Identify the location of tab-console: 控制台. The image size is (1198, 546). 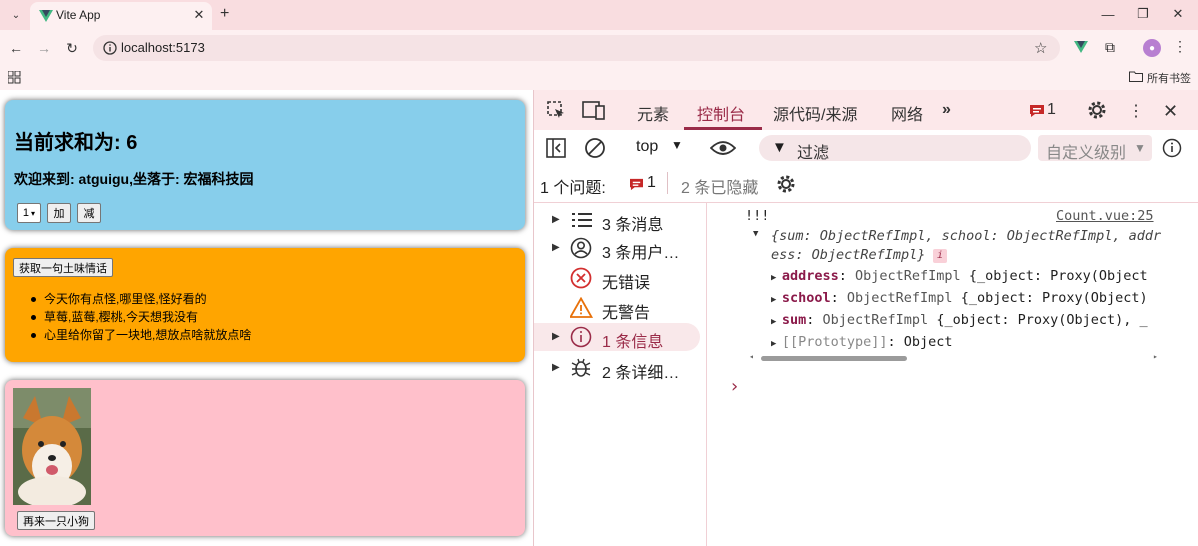
(721, 113).